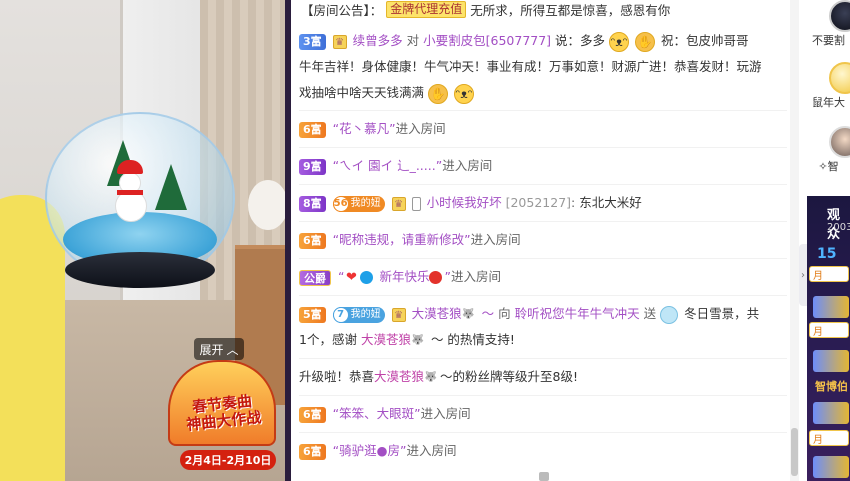 The height and width of the screenshot is (481, 850). Describe the element at coordinates (130, 192) in the screenshot. I see `snowman-scarf` at that location.